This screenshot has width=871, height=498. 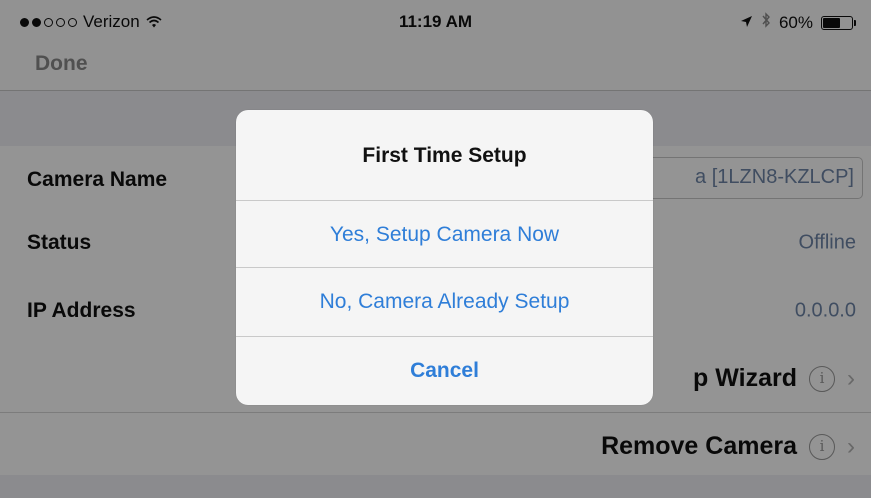 What do you see at coordinates (444, 234) in the screenshot?
I see `setup-camera-now-button: Yes, Setup Camera Now` at bounding box center [444, 234].